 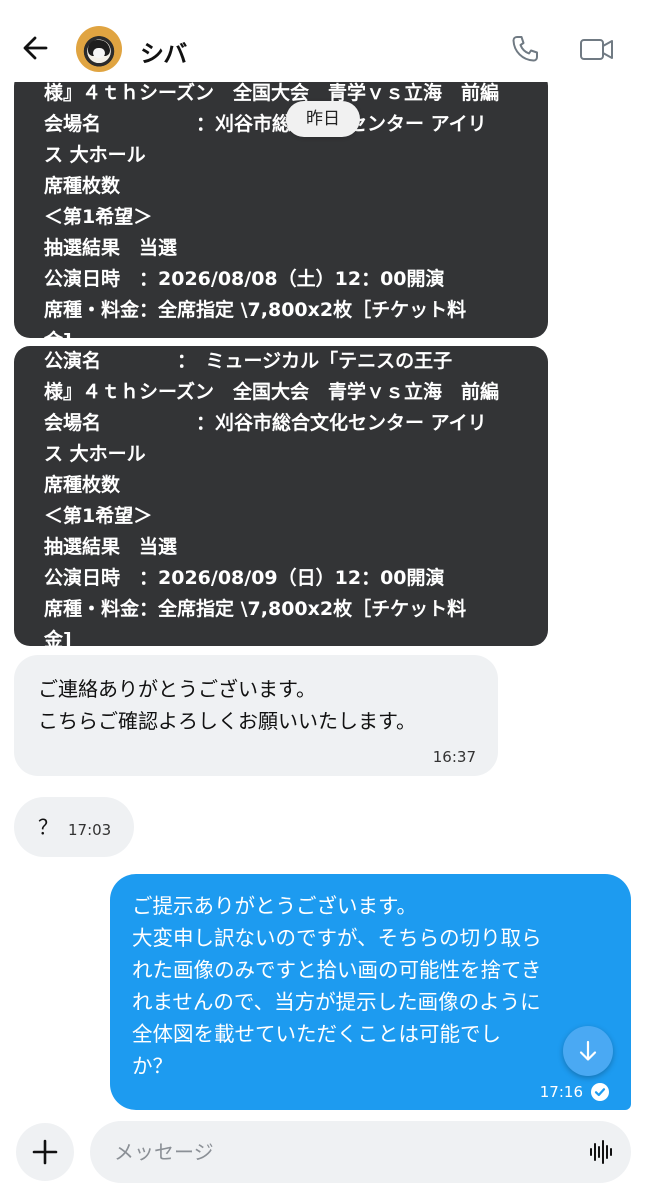 I want to click on message-input, so click(x=339, y=1152).